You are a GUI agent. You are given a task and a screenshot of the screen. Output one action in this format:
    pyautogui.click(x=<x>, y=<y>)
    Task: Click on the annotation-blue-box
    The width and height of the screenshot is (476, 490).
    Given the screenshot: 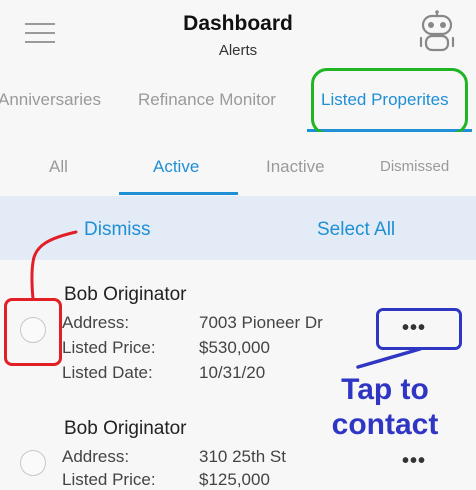 What is the action you would take?
    pyautogui.click(x=419, y=329)
    